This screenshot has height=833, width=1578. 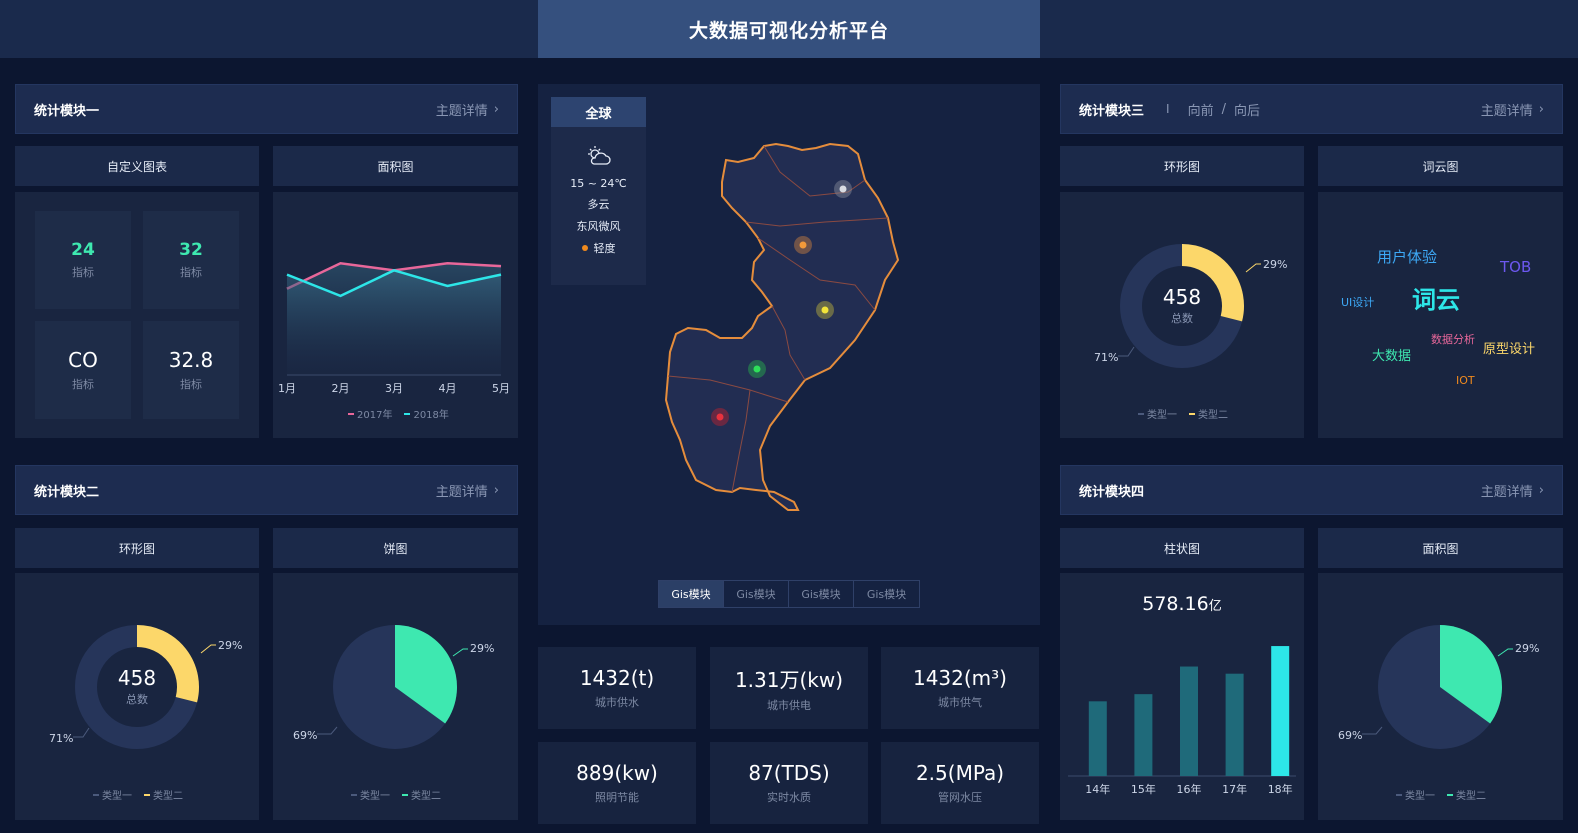 I want to click on area-chart-2-title: 面积图, so click(x=1440, y=548).